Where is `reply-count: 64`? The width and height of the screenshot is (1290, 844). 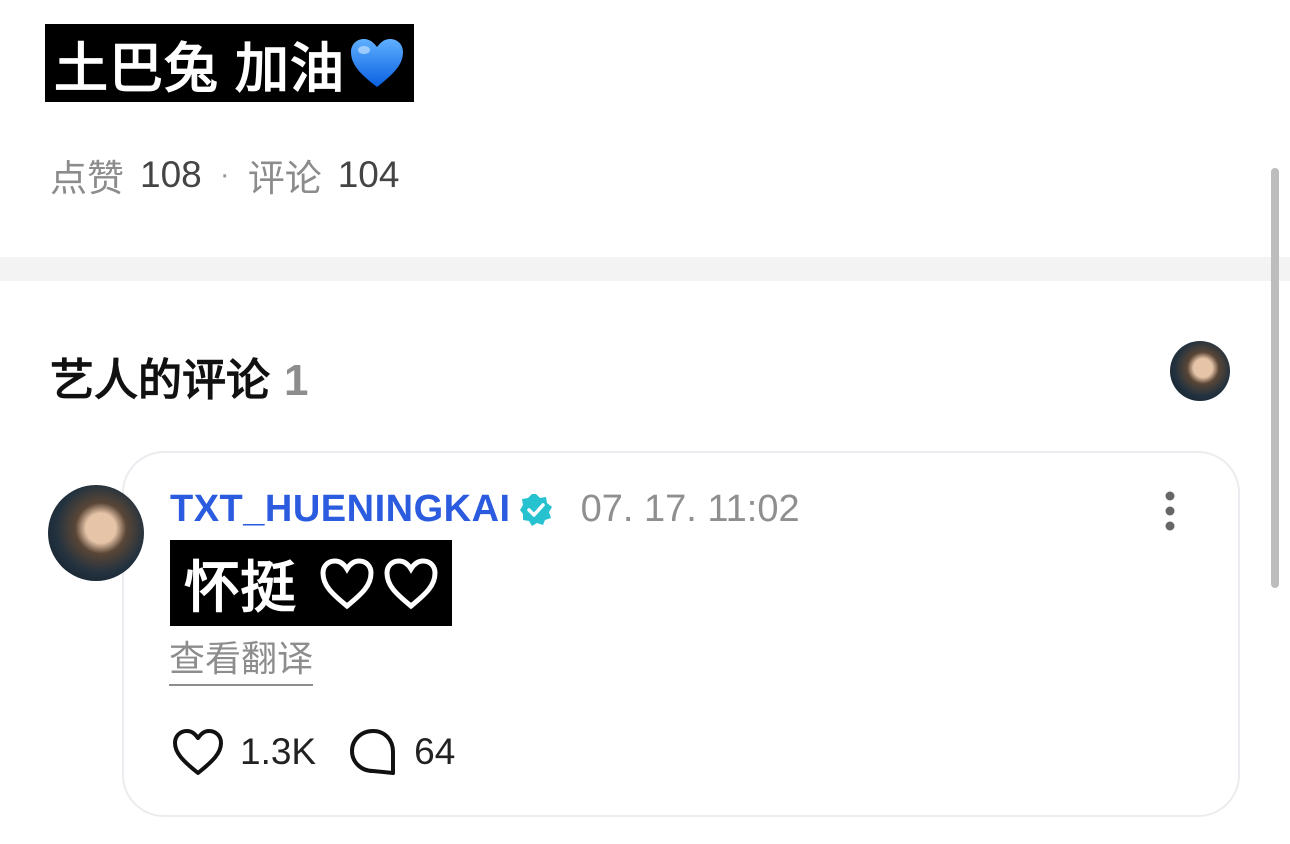 reply-count: 64 is located at coordinates (435, 751).